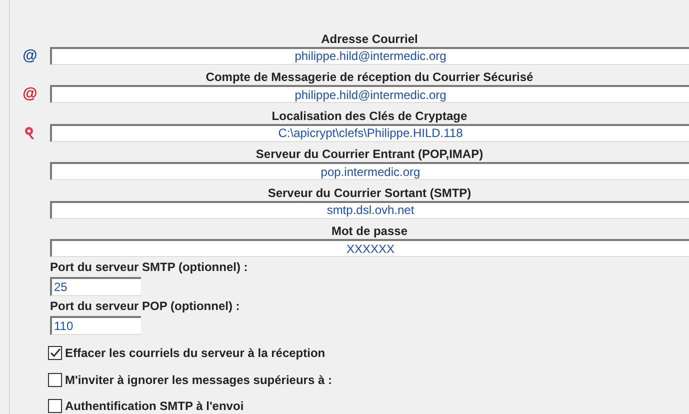 The image size is (689, 414). I want to click on field-label: Adresse Courriel, so click(369, 39).